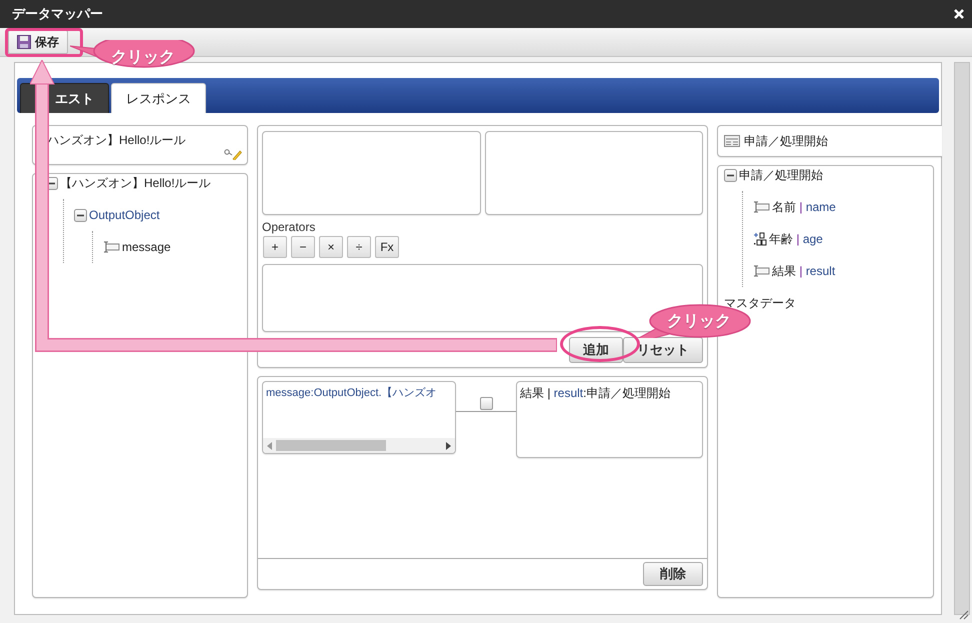  I want to click on tree-item: 結果 | result, so click(804, 271).